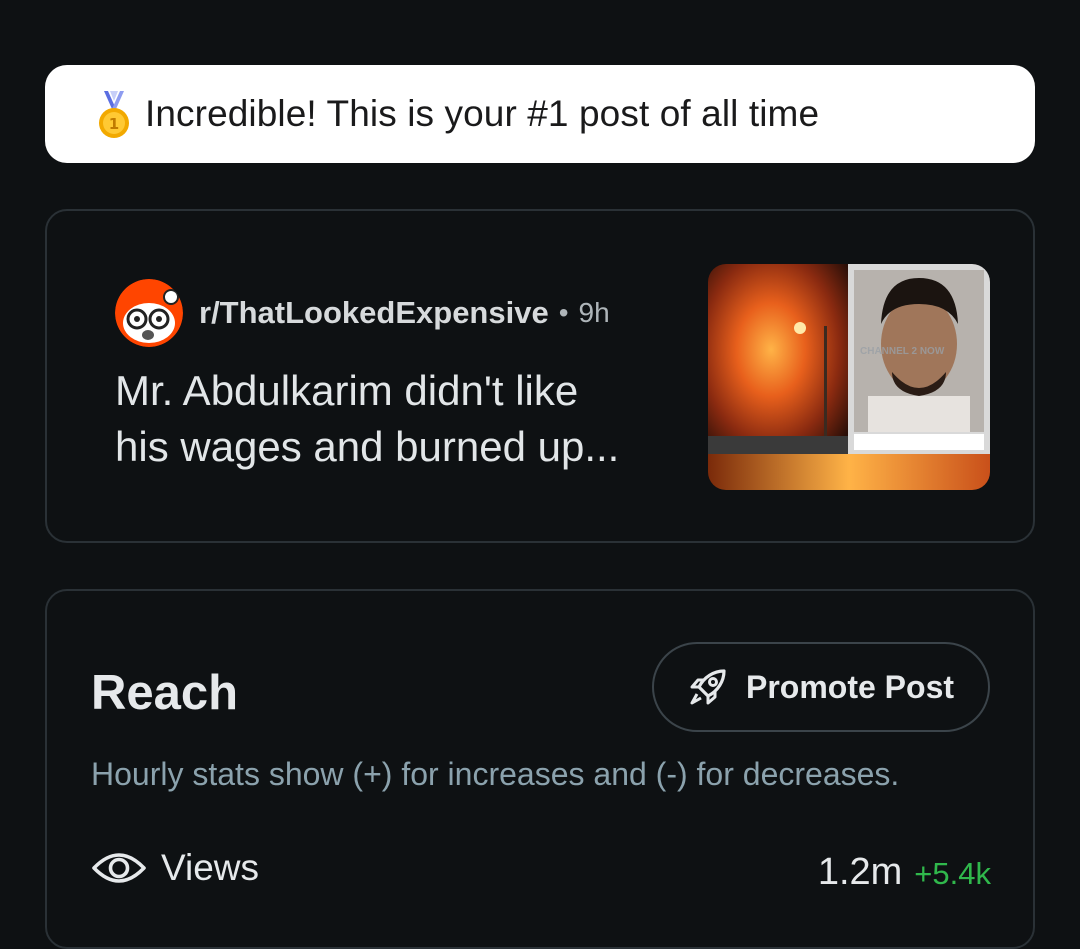 Image resolution: width=1080 pixels, height=949 pixels. I want to click on rocket-icon, so click(708, 687).